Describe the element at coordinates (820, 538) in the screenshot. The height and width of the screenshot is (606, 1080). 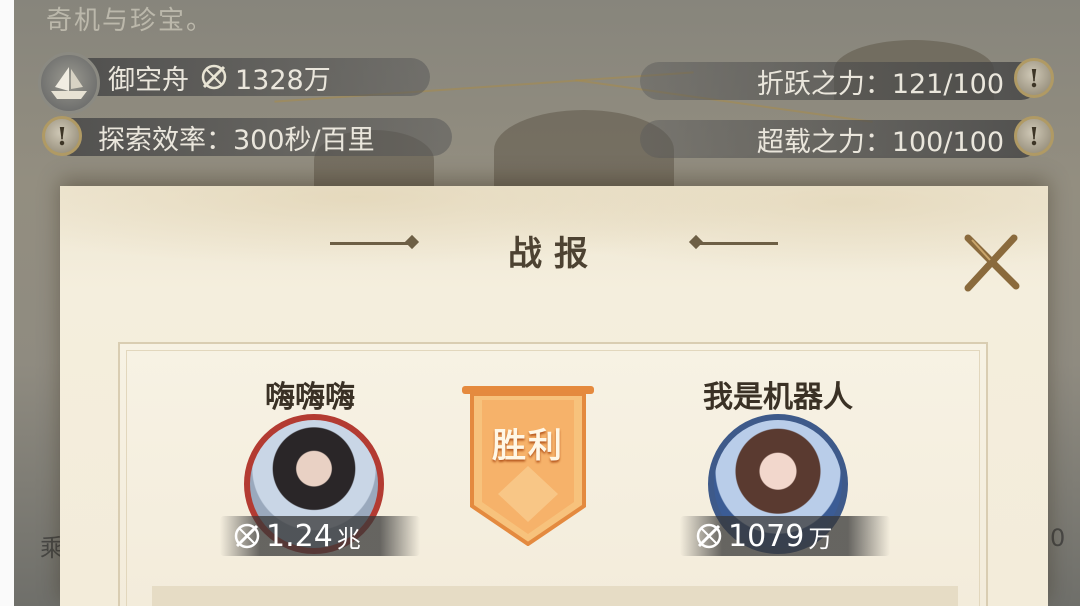
I see `player-power-unit-right: 万` at that location.